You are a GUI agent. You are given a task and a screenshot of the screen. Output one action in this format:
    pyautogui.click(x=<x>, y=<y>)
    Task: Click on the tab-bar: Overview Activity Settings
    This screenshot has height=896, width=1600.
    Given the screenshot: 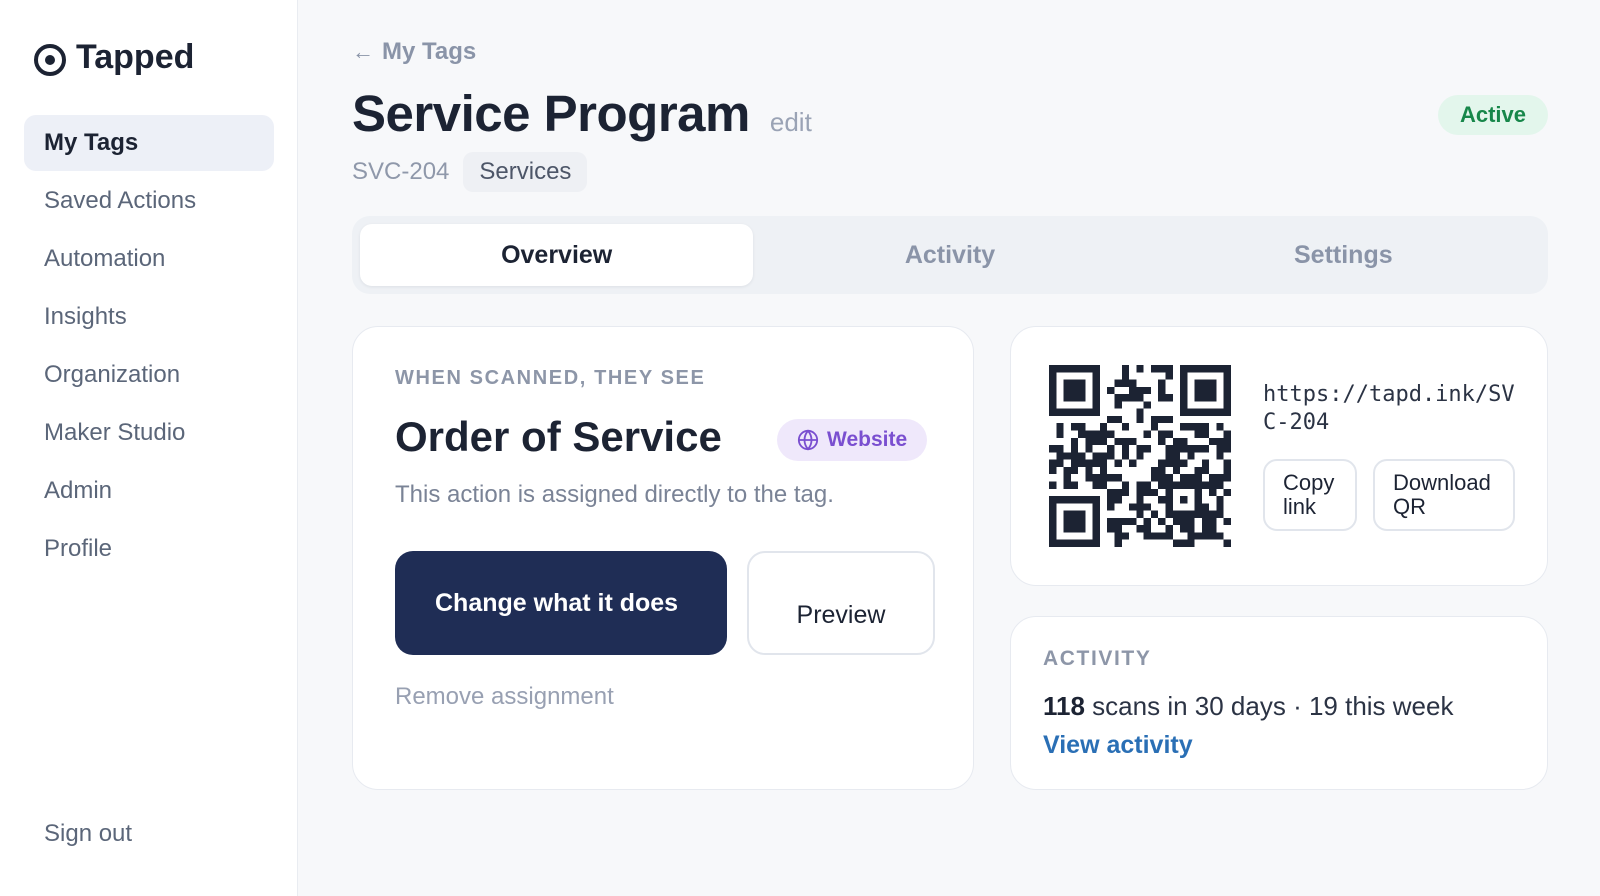 What is the action you would take?
    pyautogui.click(x=950, y=255)
    